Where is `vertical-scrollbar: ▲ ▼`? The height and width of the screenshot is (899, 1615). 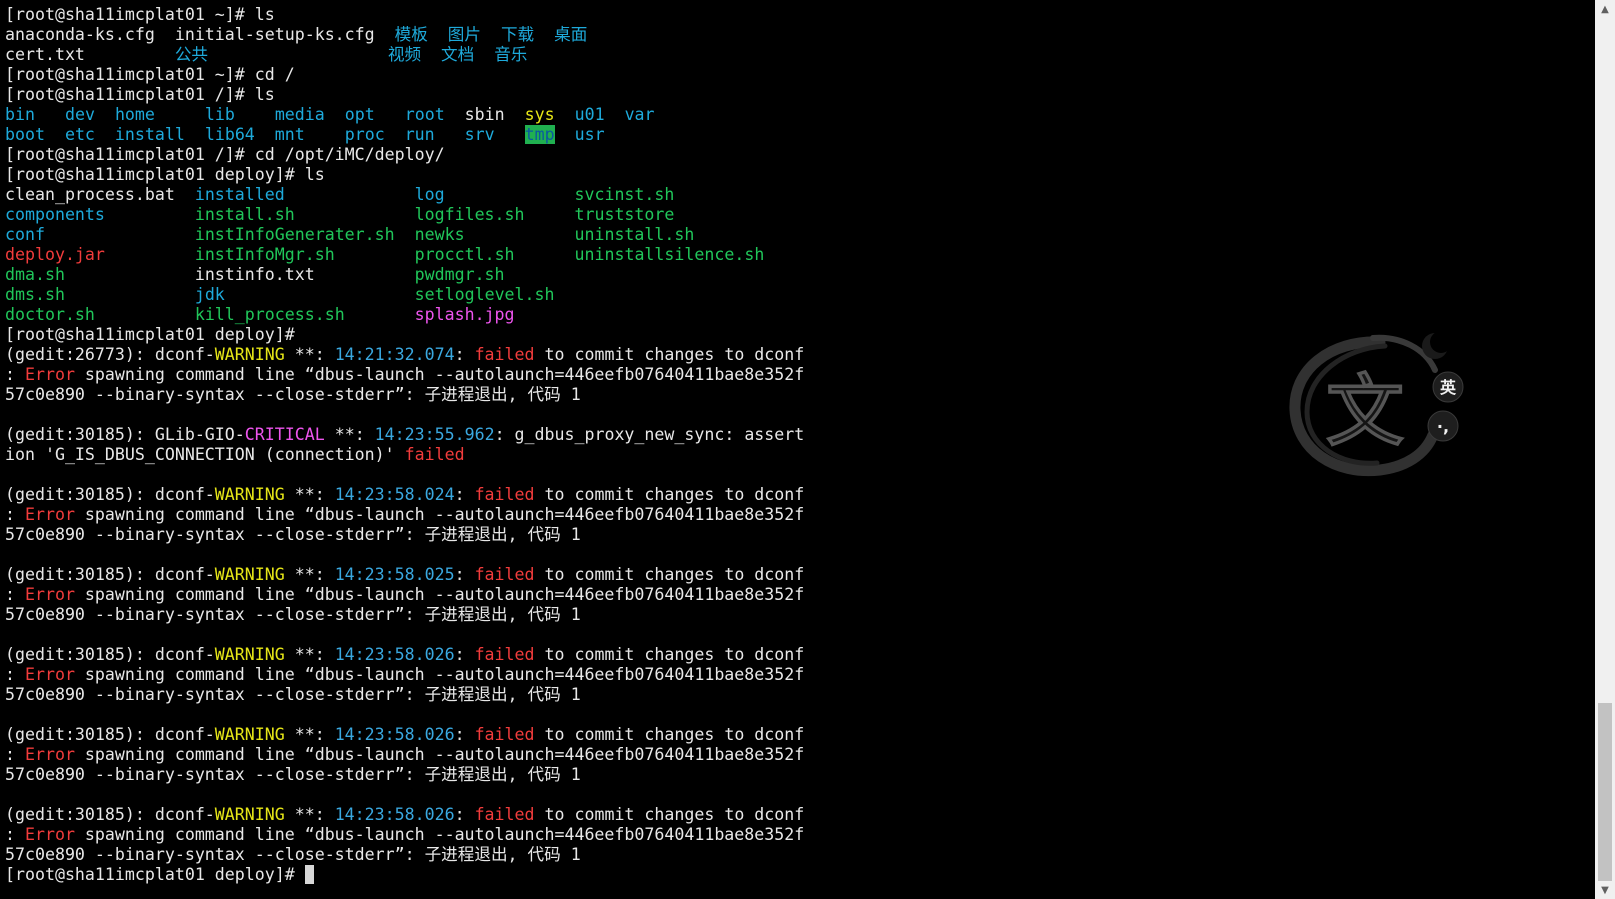 vertical-scrollbar: ▲ ▼ is located at coordinates (1605, 449).